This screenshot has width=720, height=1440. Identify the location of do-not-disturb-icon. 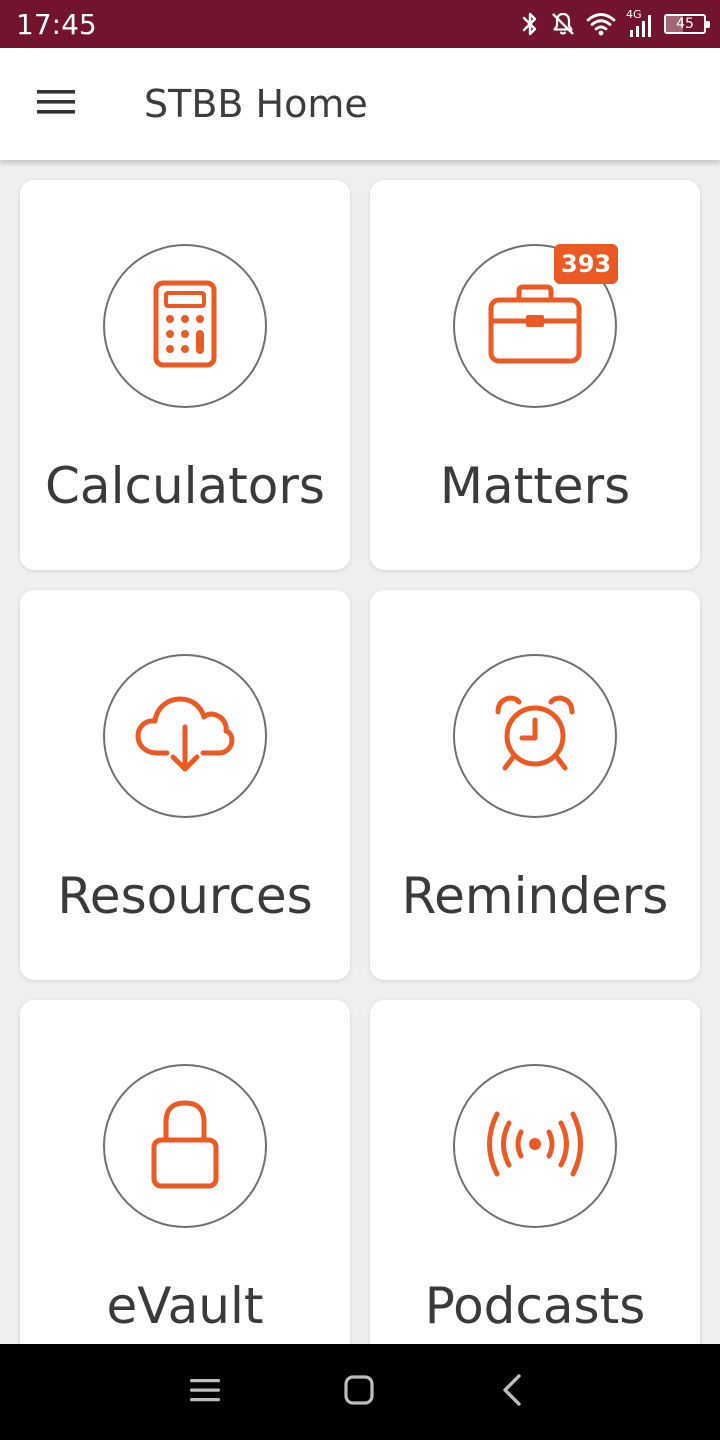
(563, 24).